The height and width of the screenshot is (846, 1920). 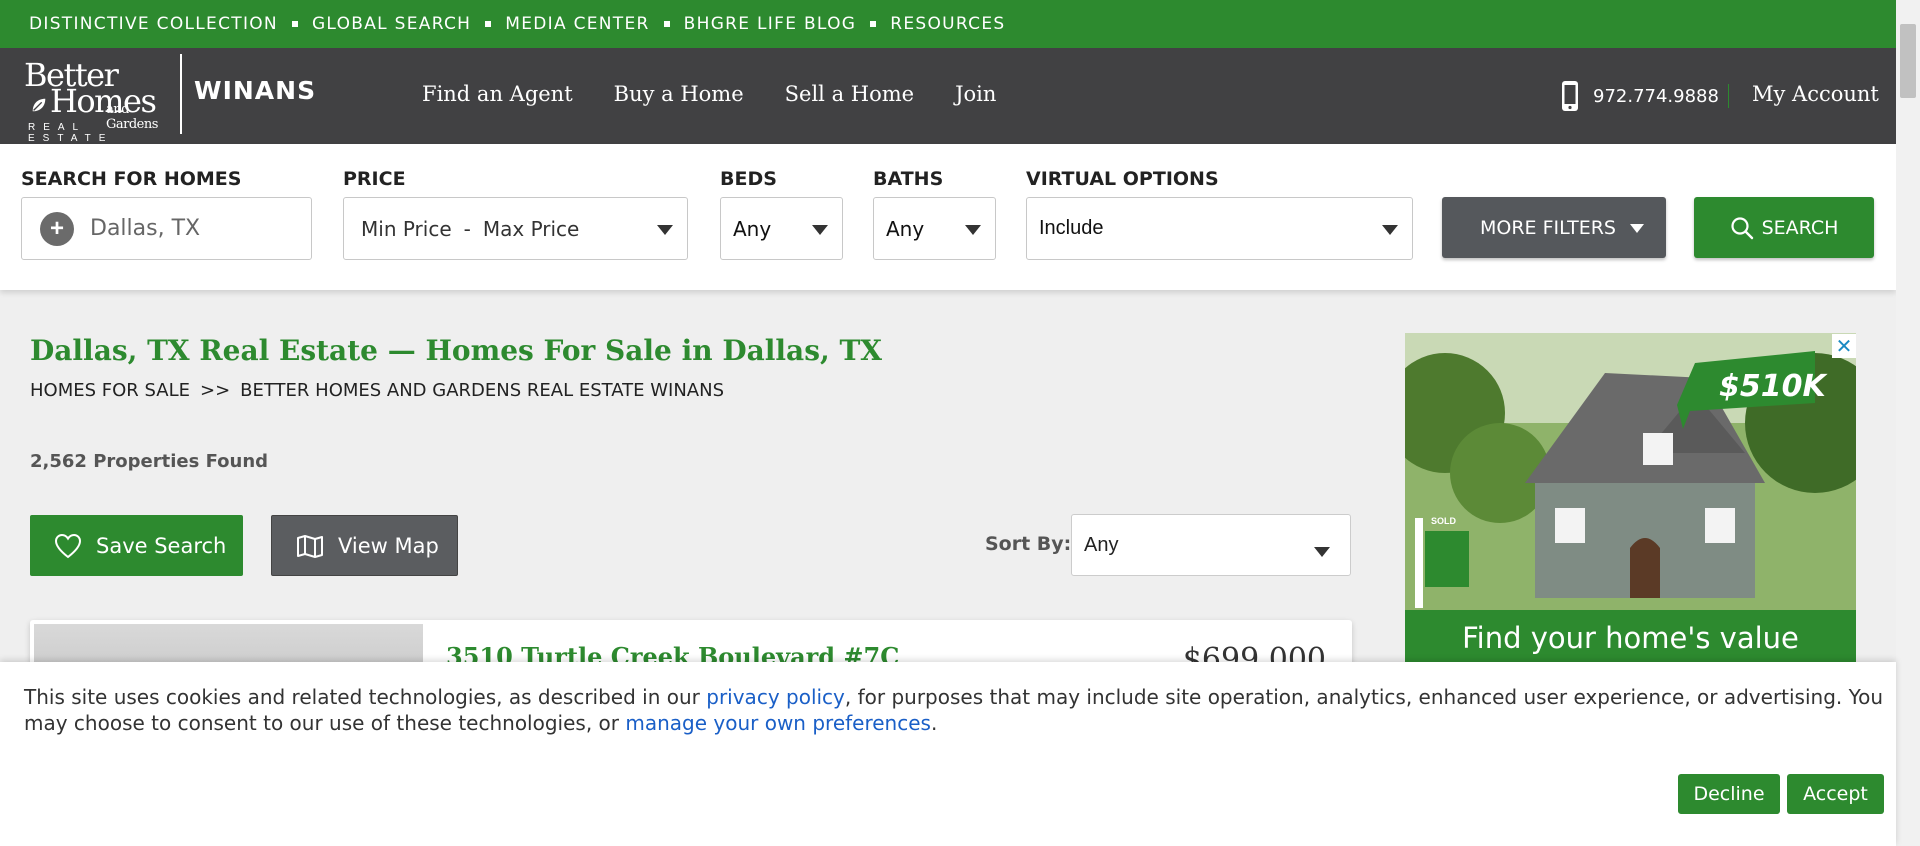 What do you see at coordinates (849, 94) in the screenshot?
I see `nav-sell-home: Sell a Home` at bounding box center [849, 94].